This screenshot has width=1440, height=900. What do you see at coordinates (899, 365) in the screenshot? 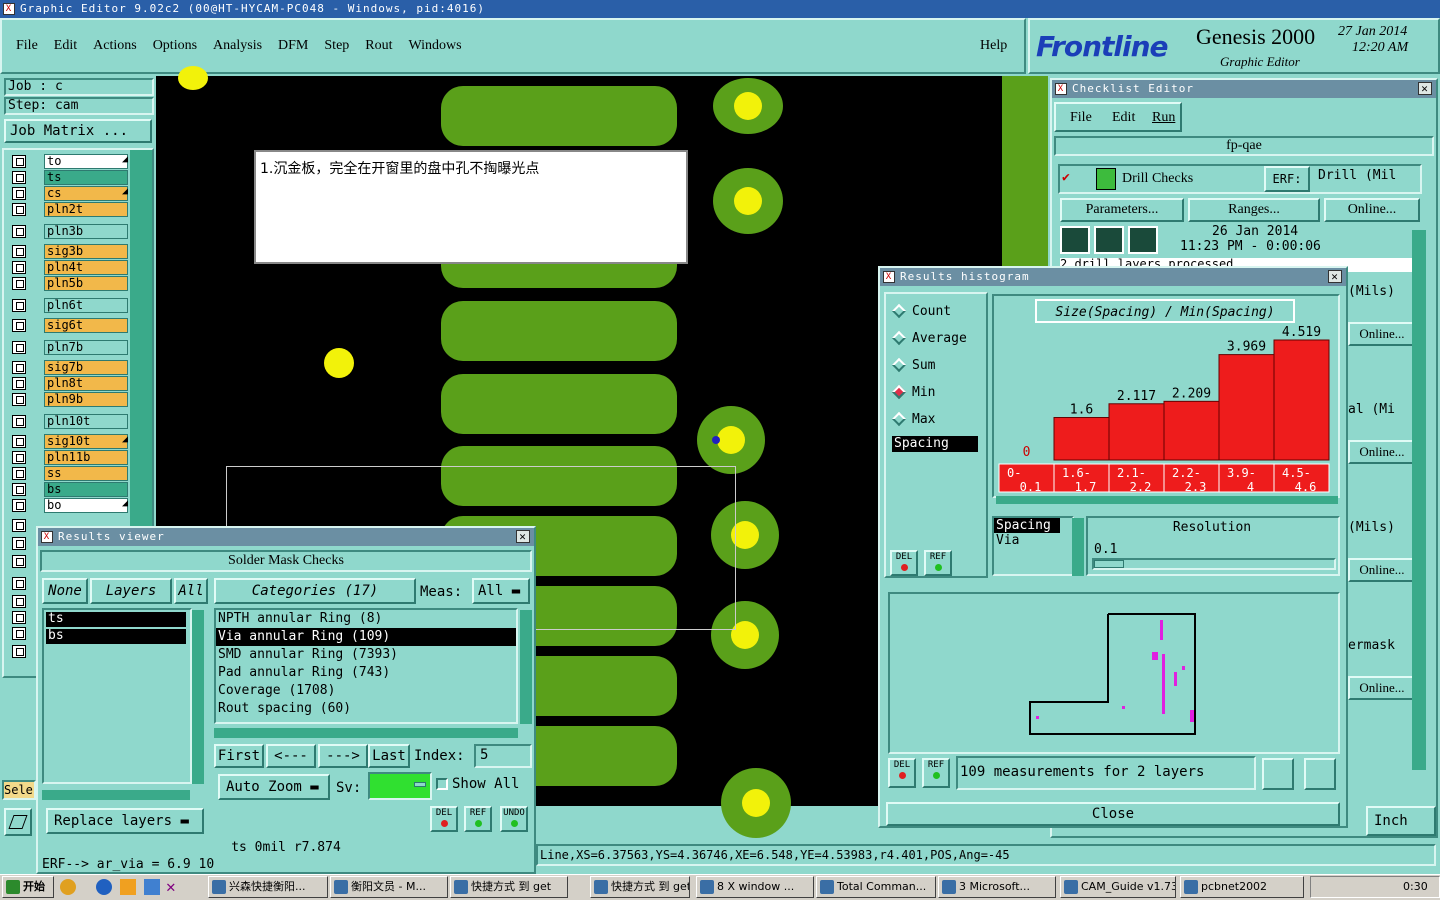
I see `mode-radio-sum` at bounding box center [899, 365].